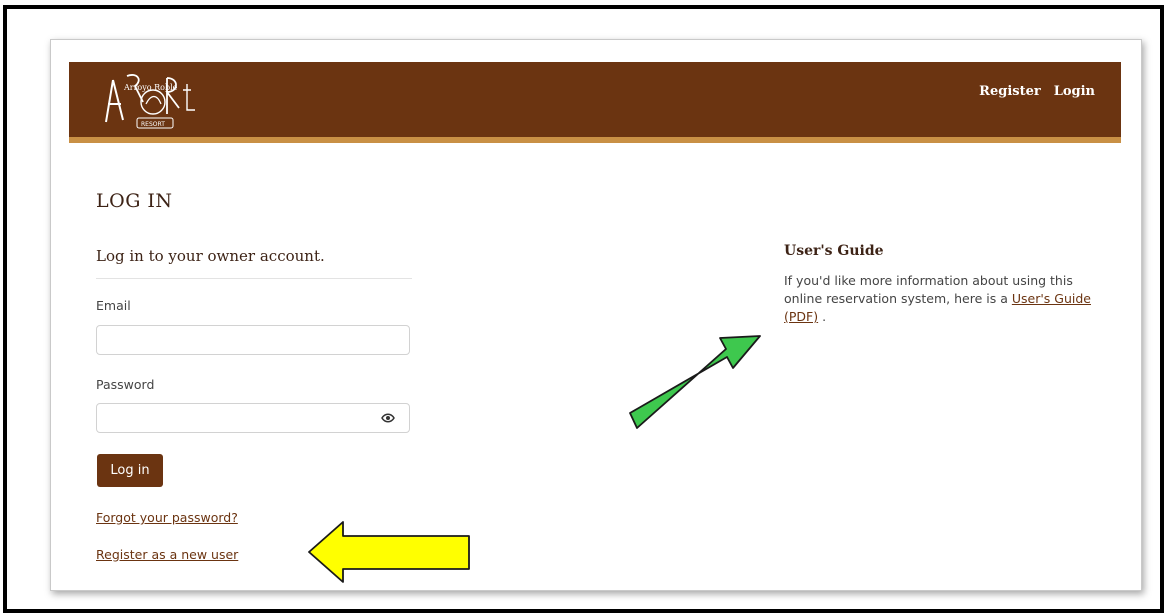 Image resolution: width=1165 pixels, height=614 pixels. Describe the element at coordinates (389, 552) in the screenshot. I see `yellow-arrow-annotation` at that location.